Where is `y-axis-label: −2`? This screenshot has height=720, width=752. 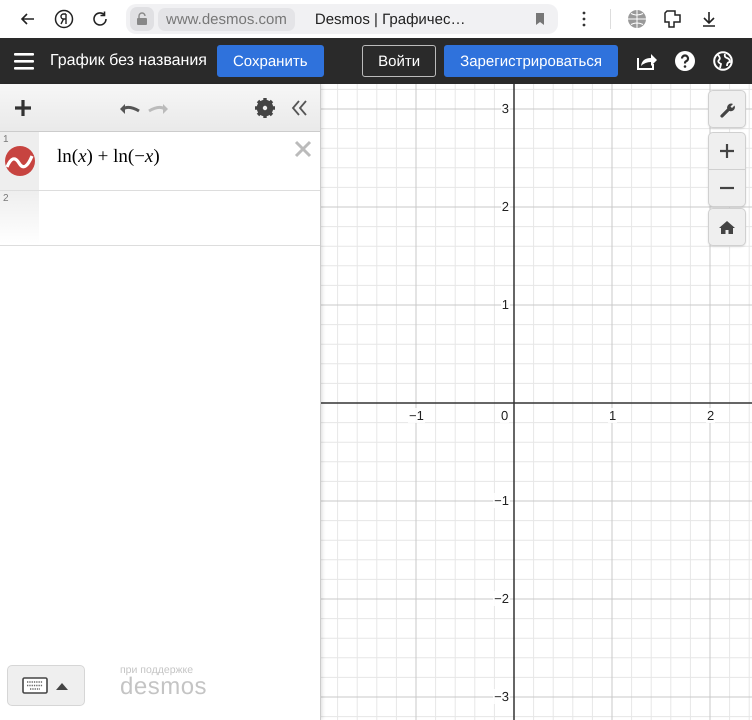 y-axis-label: −2 is located at coordinates (501, 598).